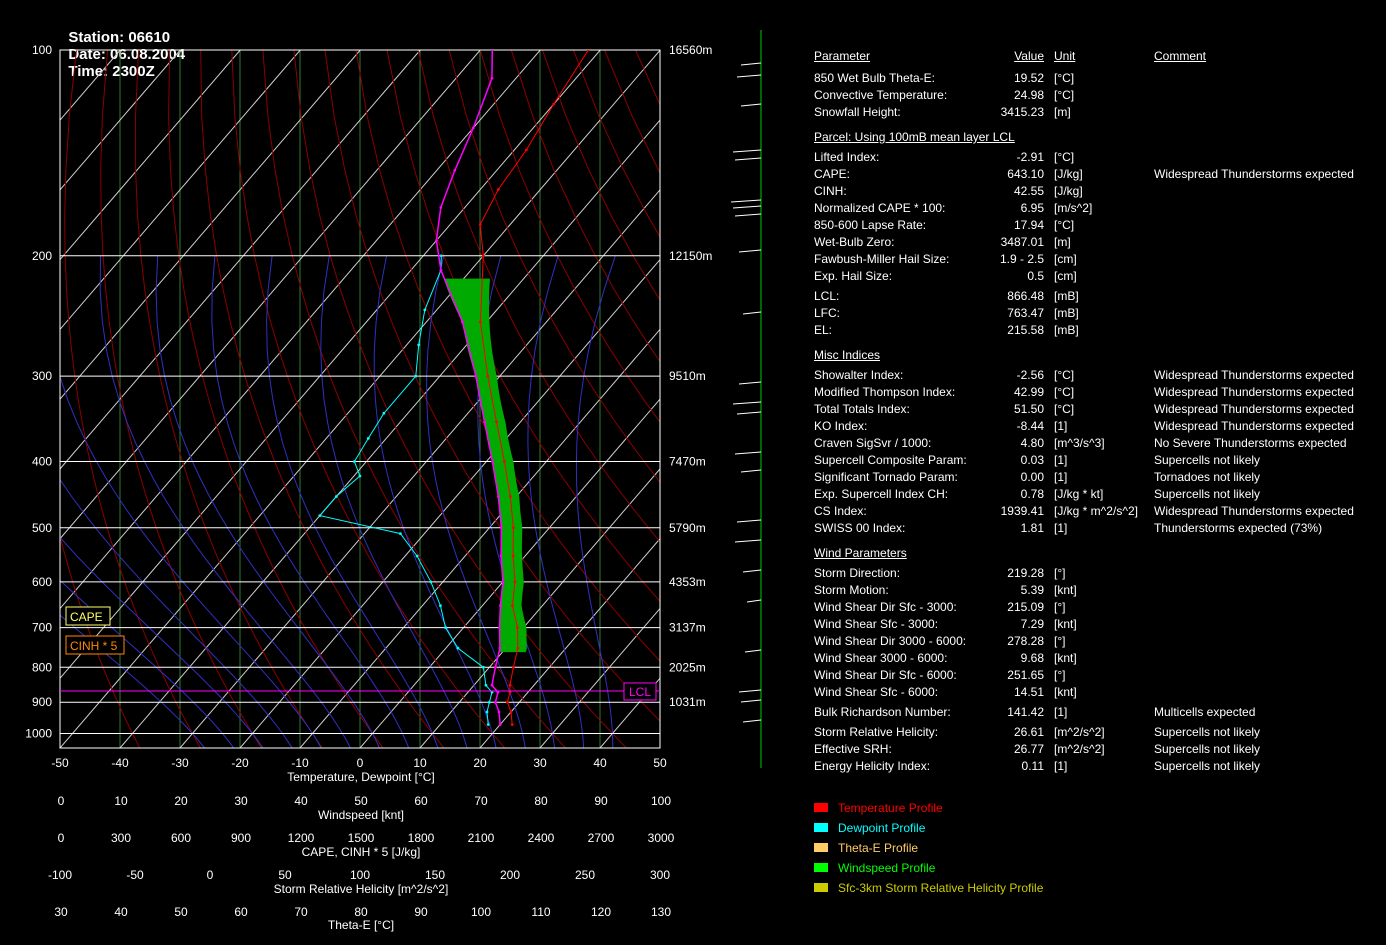 Image resolution: width=1386 pixels, height=945 pixels. What do you see at coordinates (851, 590) in the screenshot?
I see `parameter-name: Storm Motion:` at bounding box center [851, 590].